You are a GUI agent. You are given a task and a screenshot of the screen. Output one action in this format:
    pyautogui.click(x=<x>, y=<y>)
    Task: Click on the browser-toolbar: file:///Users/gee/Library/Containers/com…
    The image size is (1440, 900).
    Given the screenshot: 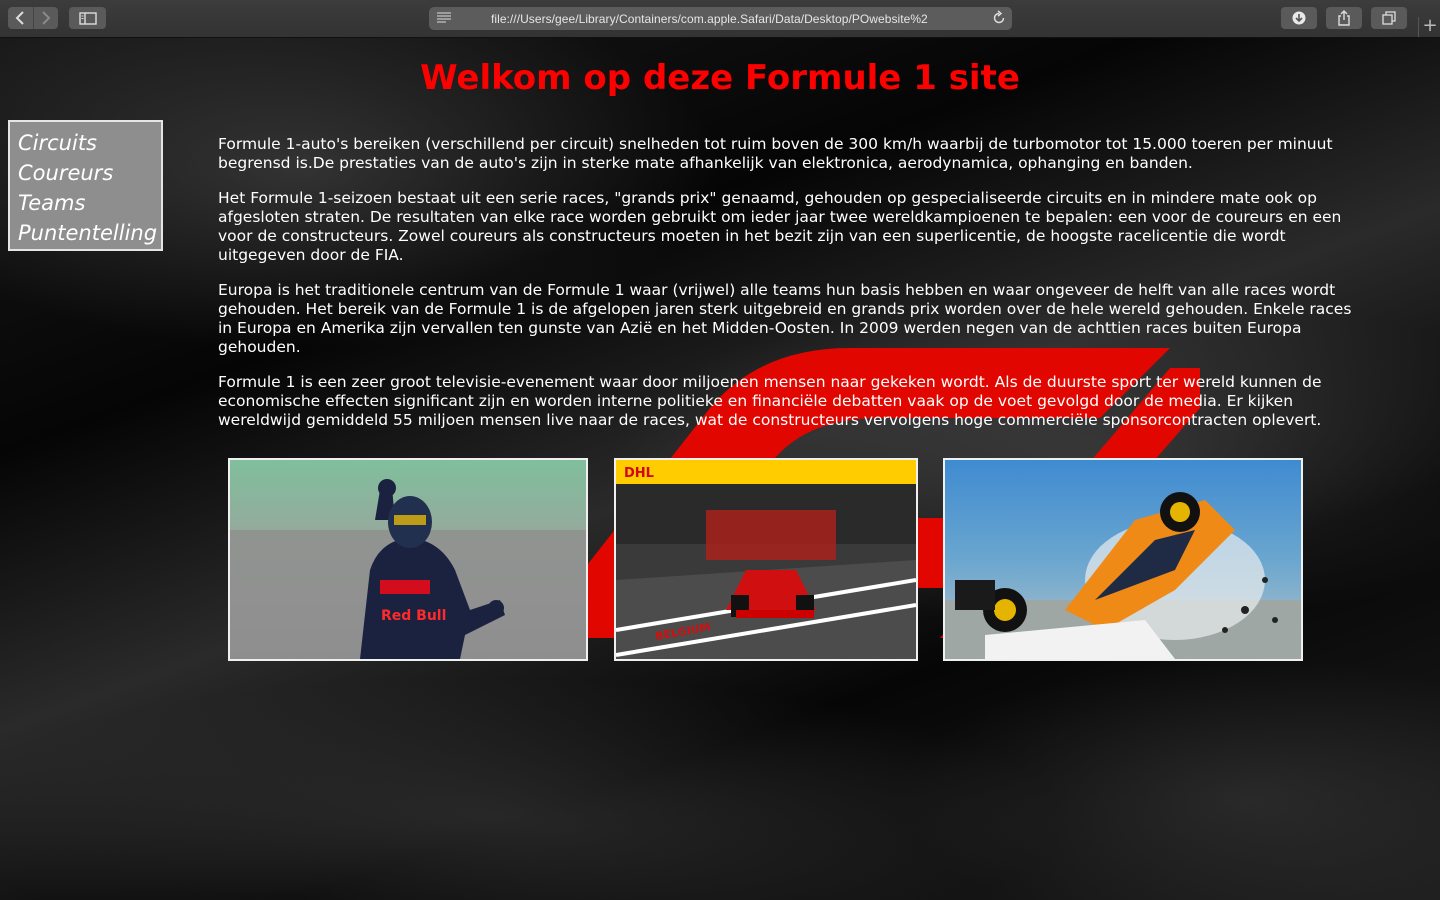 What is the action you would take?
    pyautogui.click(x=720, y=19)
    